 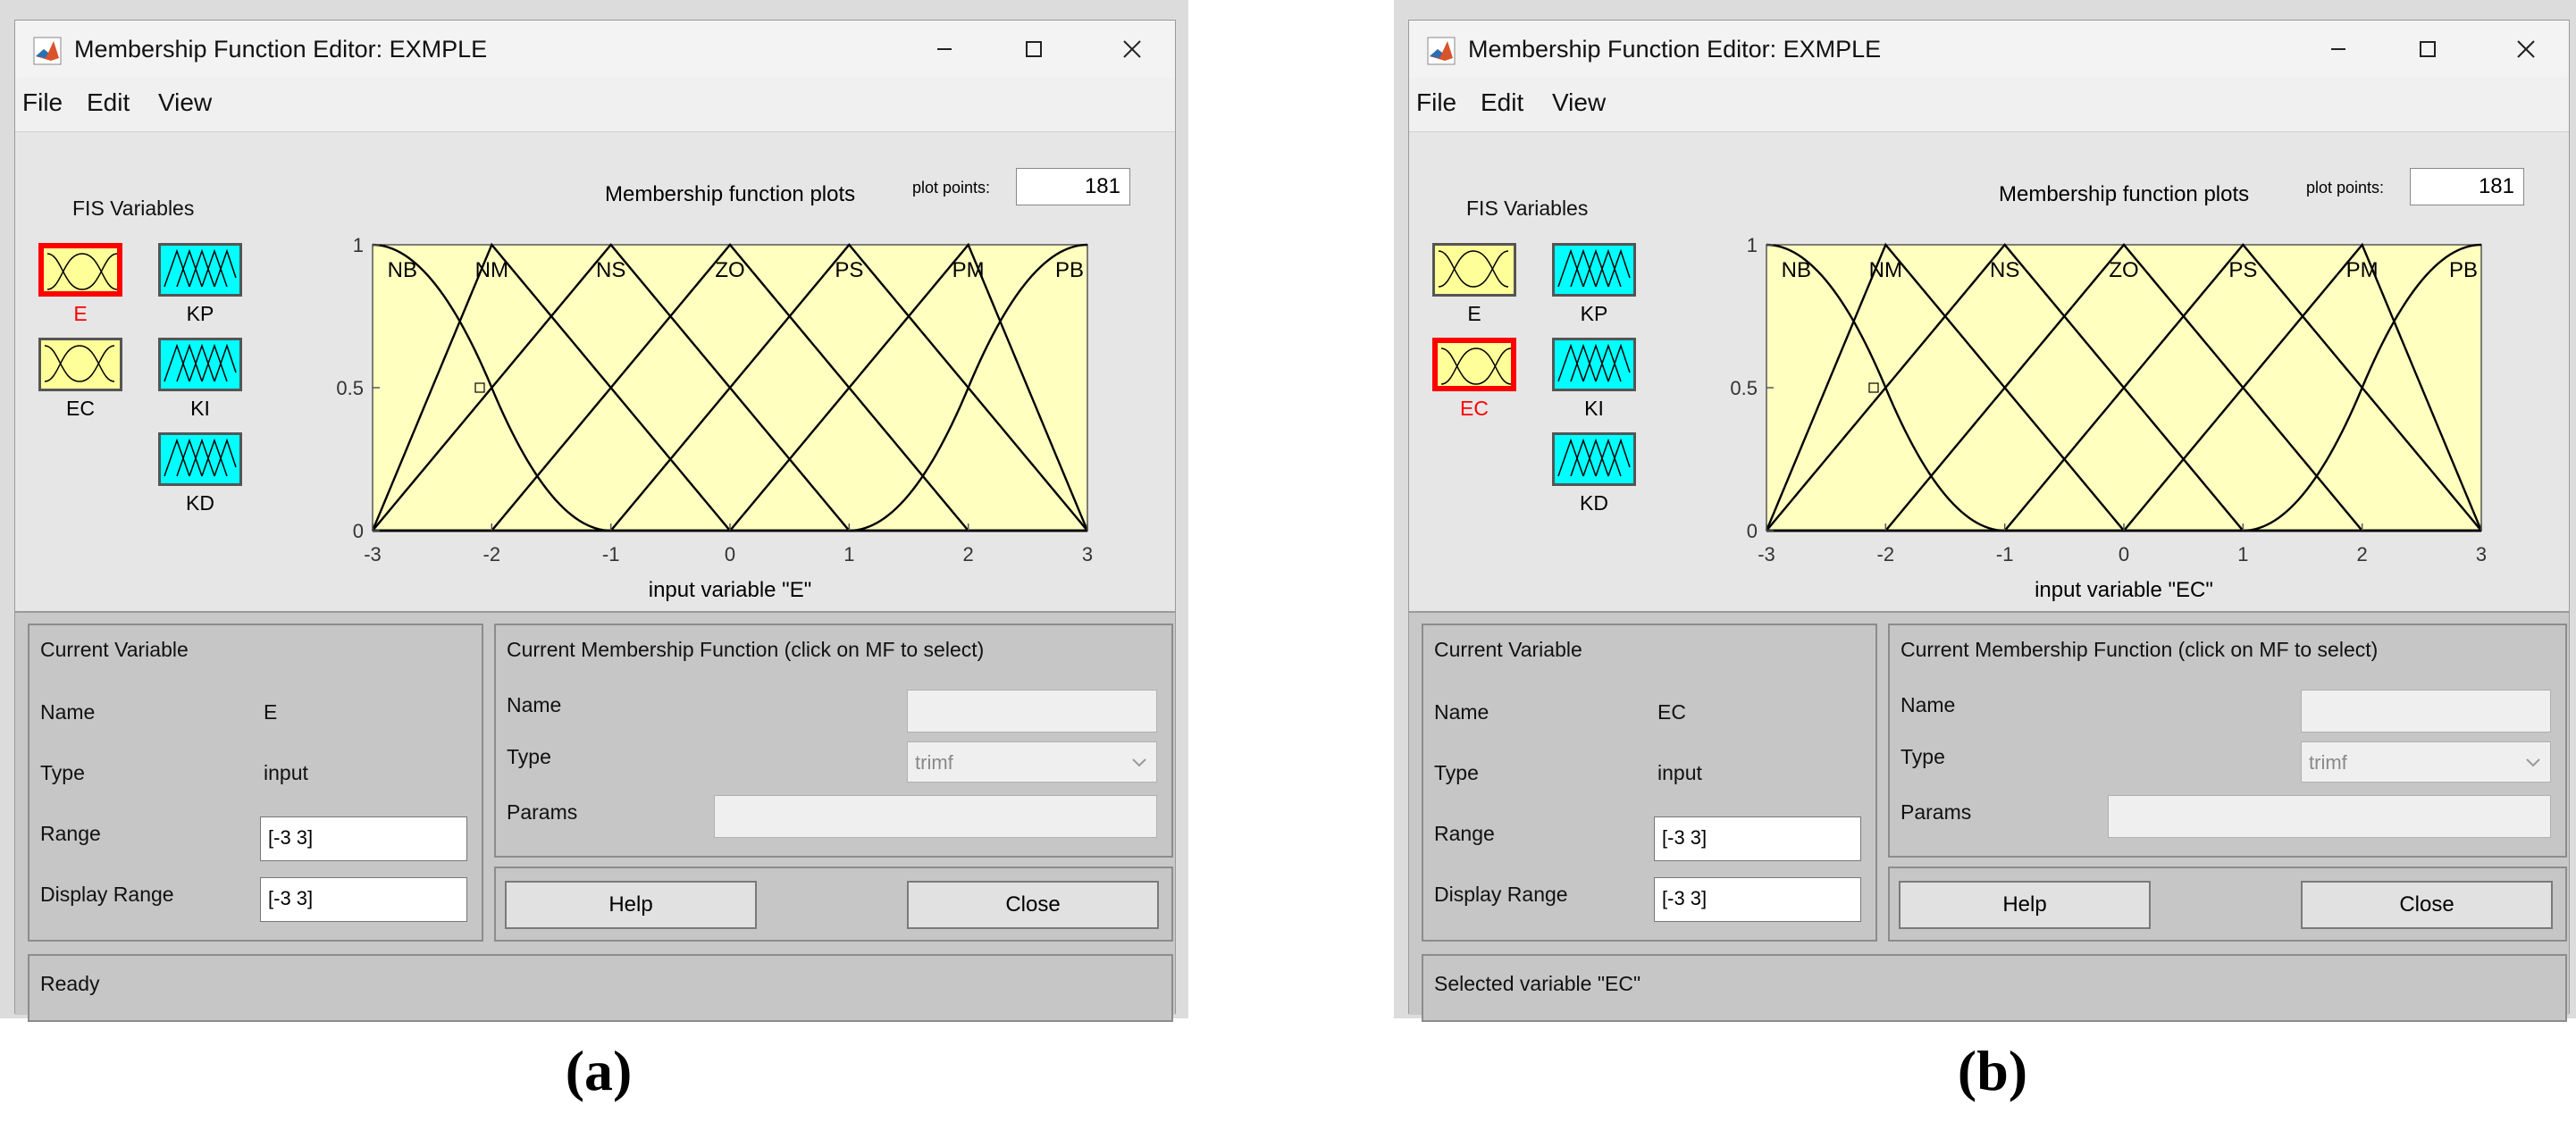 I want to click on button-group: Help Close, so click(x=833, y=904).